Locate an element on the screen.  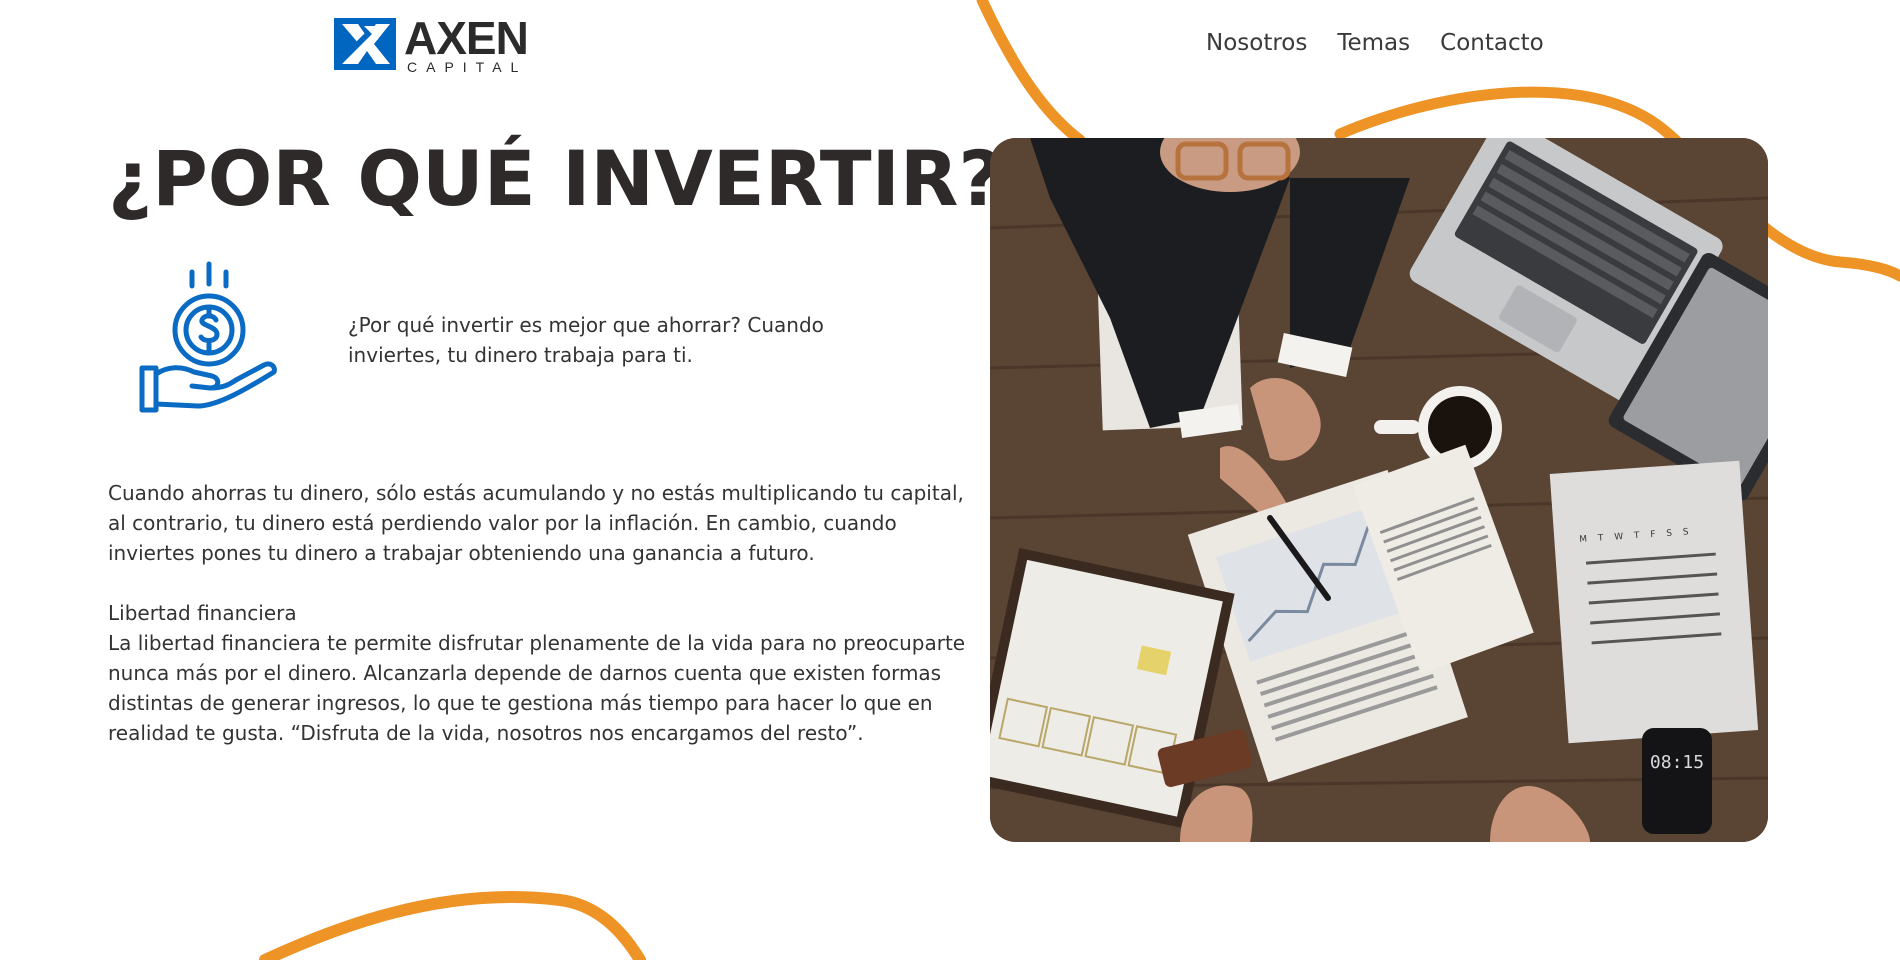
nav-link-temas: Temas is located at coordinates (1373, 43).